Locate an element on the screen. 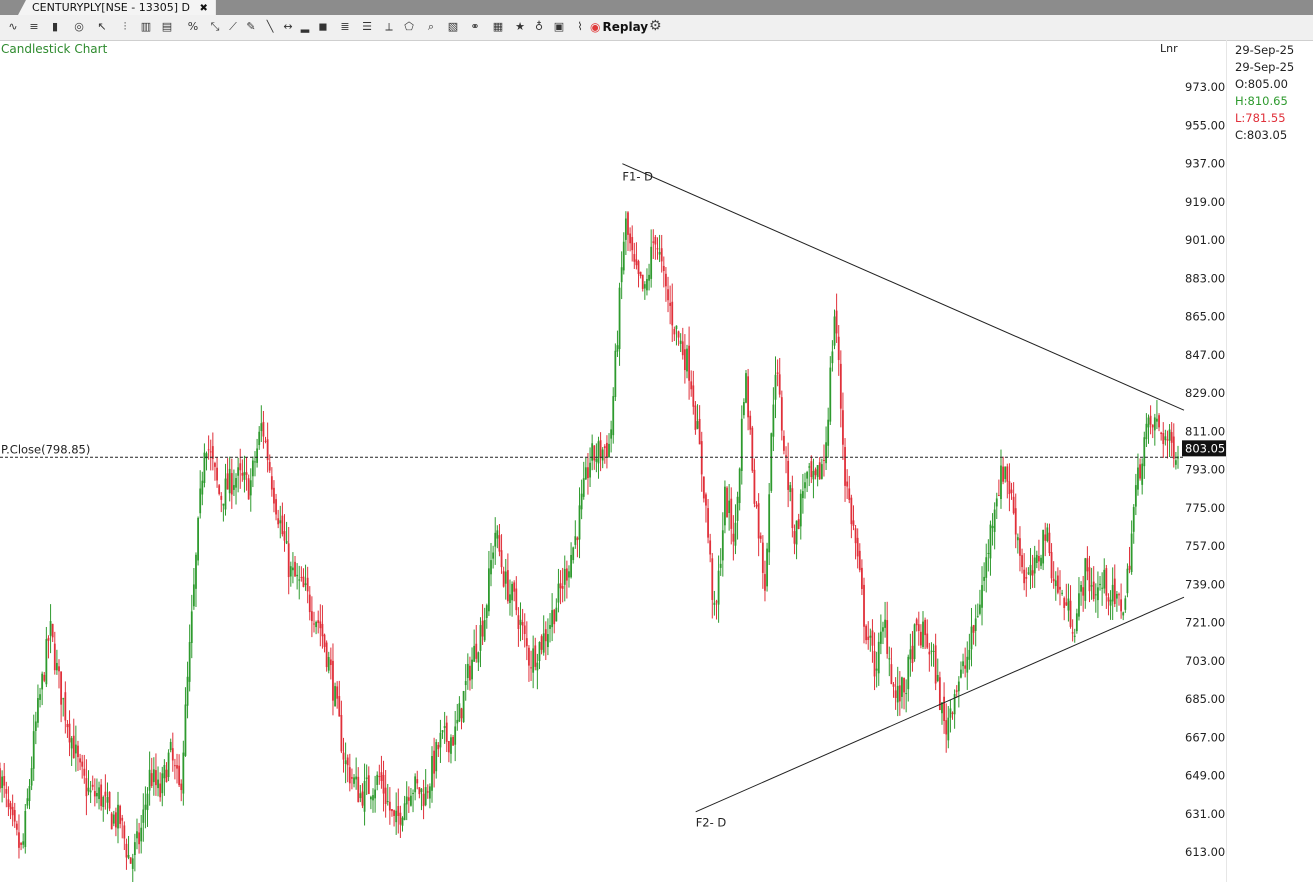  target-icon: ◎ is located at coordinates (79, 27).